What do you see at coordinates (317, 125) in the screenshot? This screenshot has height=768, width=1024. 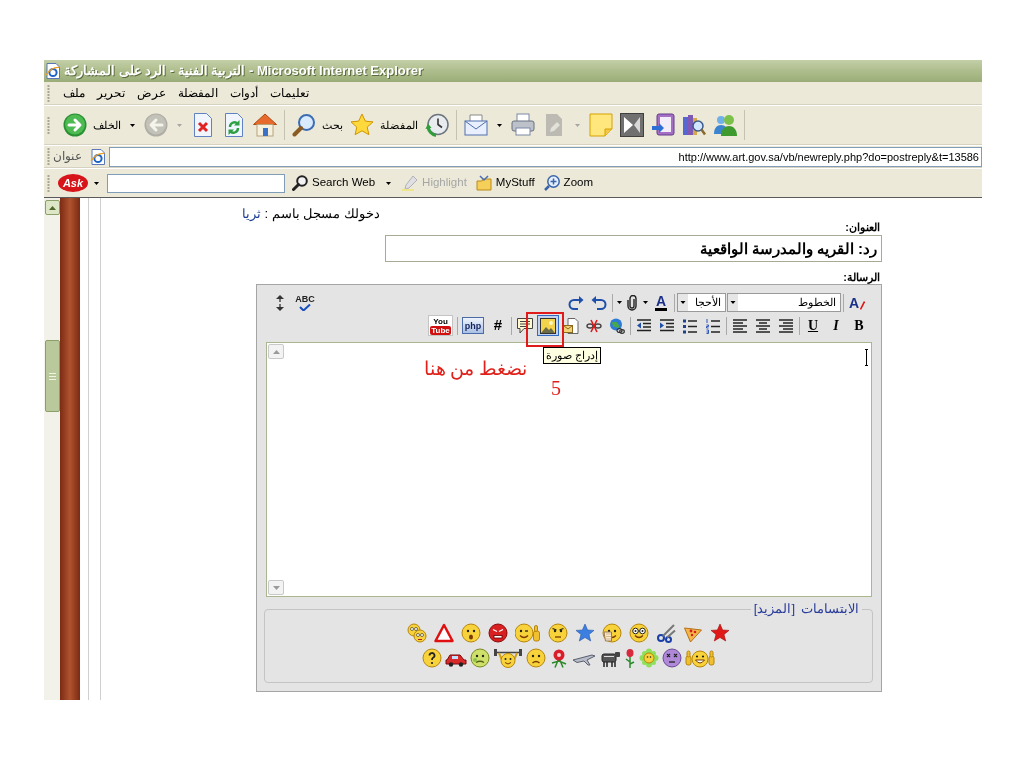 I see `search-button: بحث` at bounding box center [317, 125].